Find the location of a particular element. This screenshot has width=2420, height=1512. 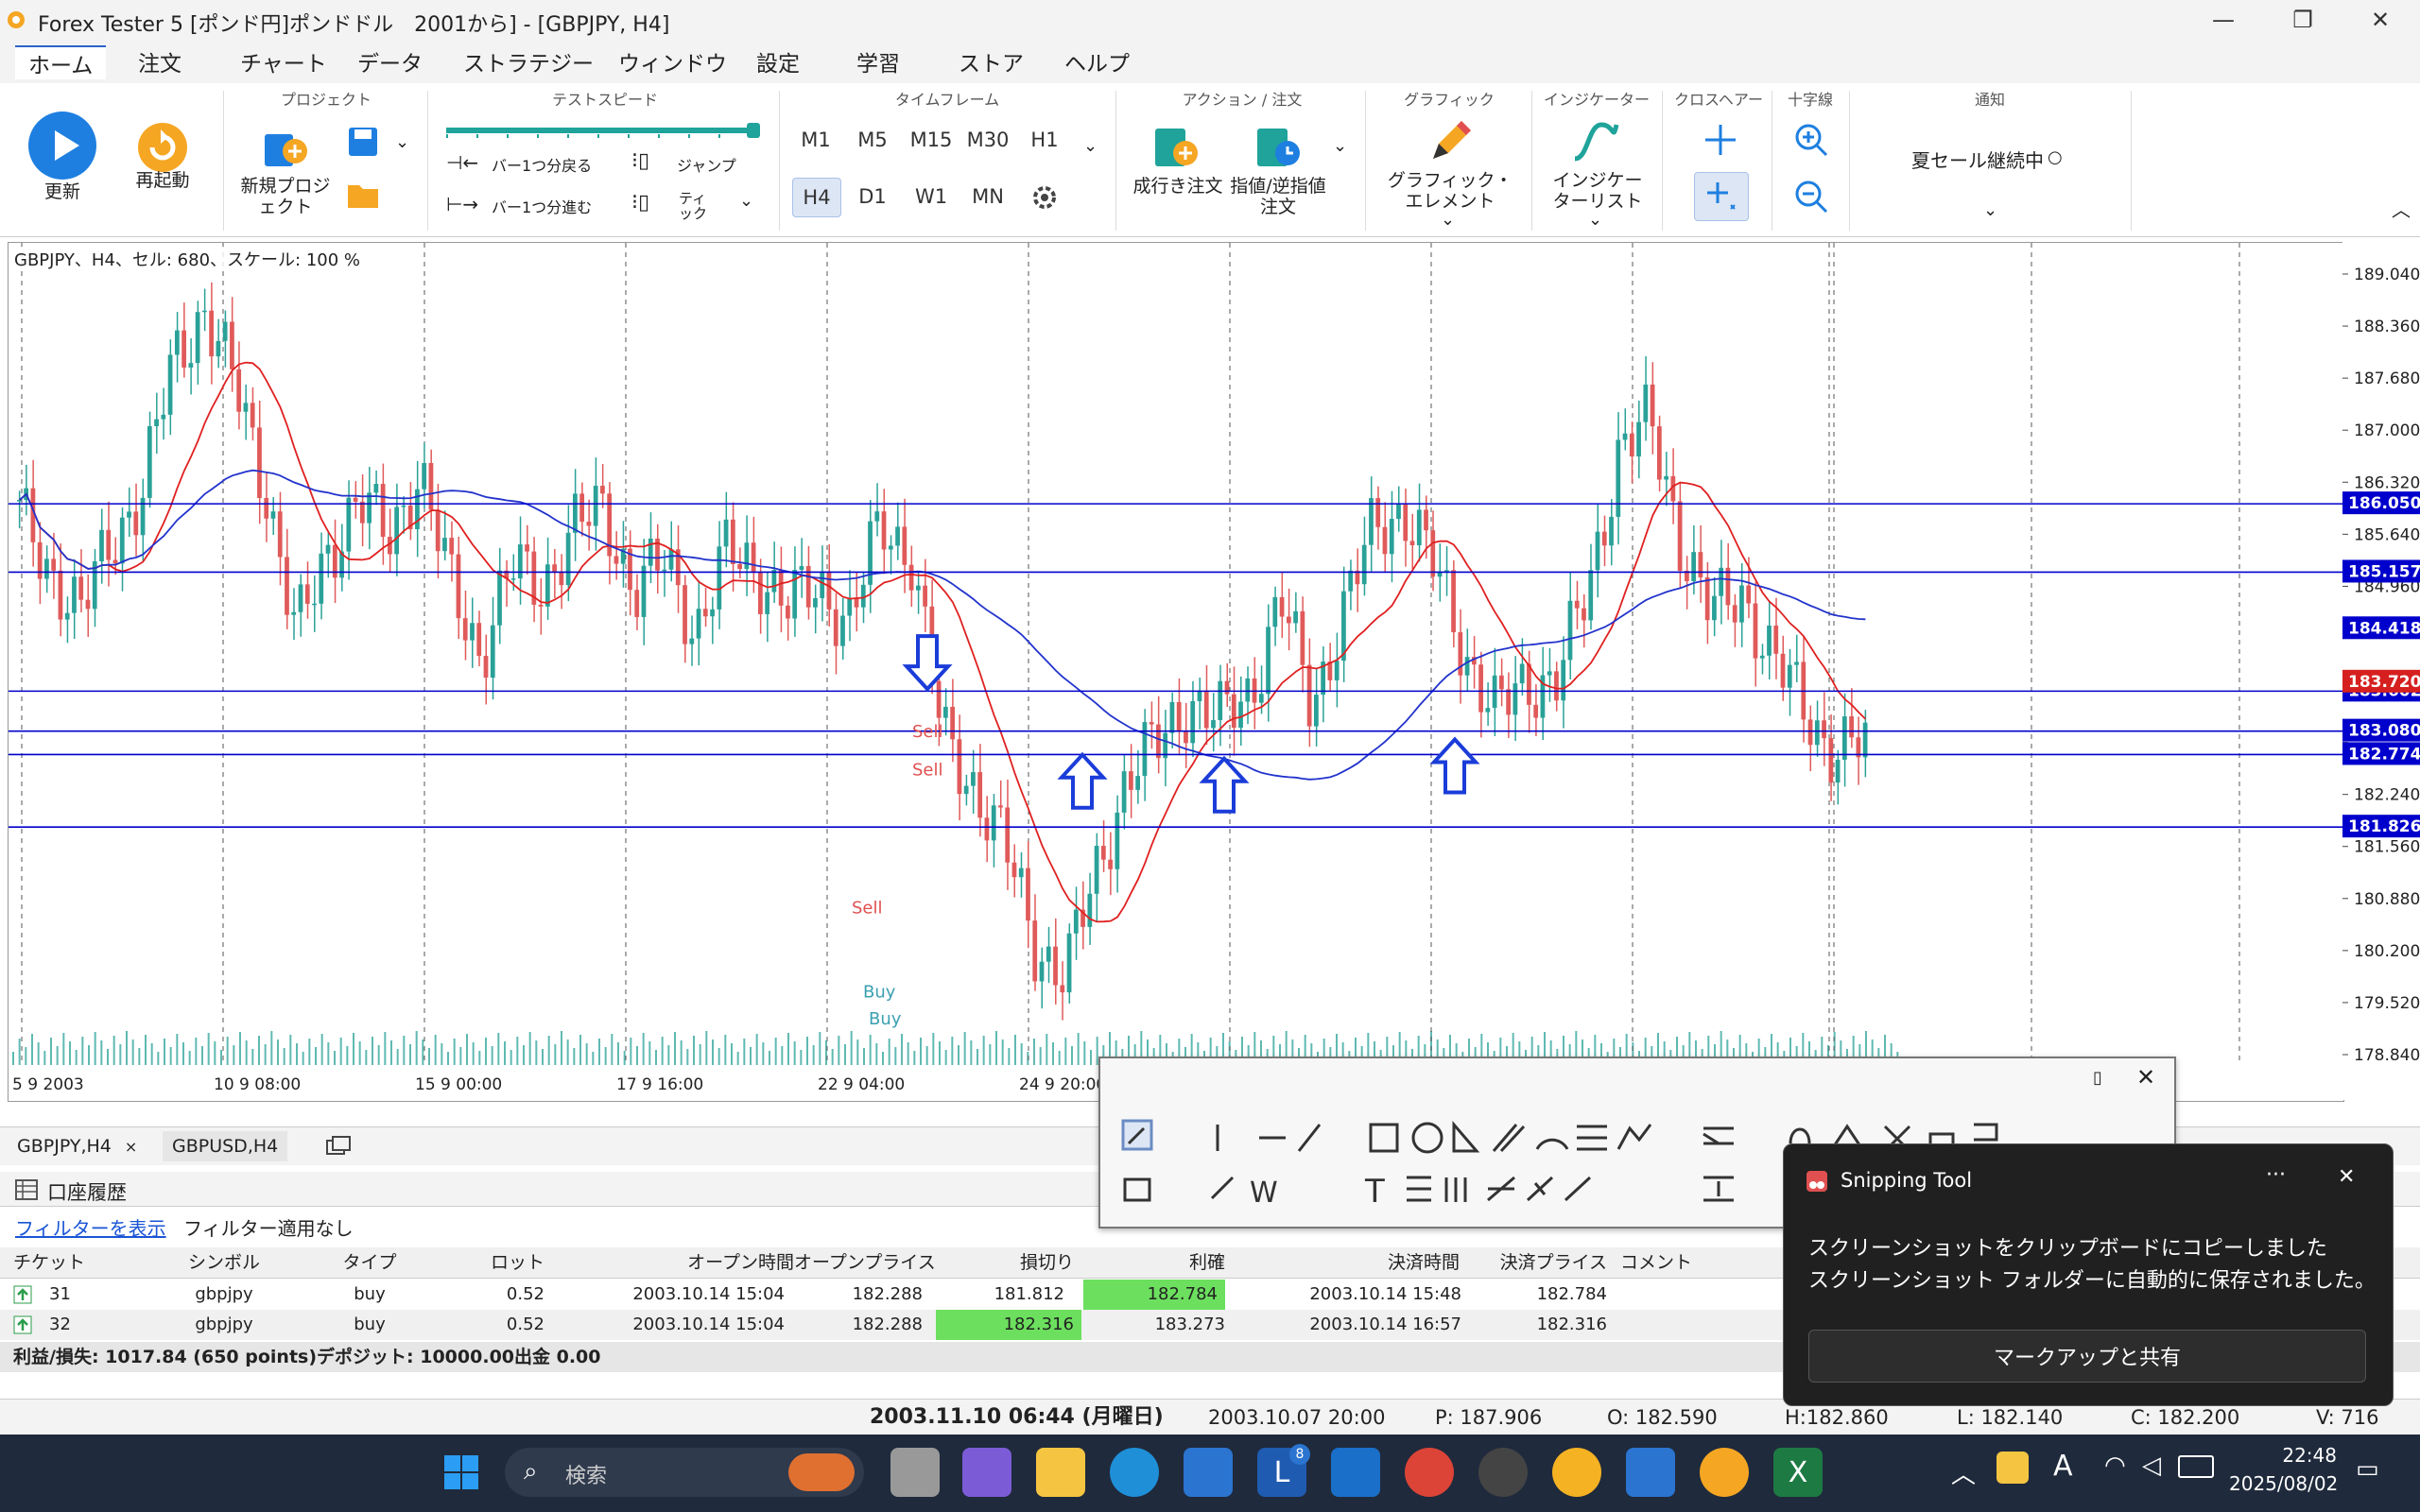

markup-and-share-button: マークアップと共有 is located at coordinates (2087, 1356).